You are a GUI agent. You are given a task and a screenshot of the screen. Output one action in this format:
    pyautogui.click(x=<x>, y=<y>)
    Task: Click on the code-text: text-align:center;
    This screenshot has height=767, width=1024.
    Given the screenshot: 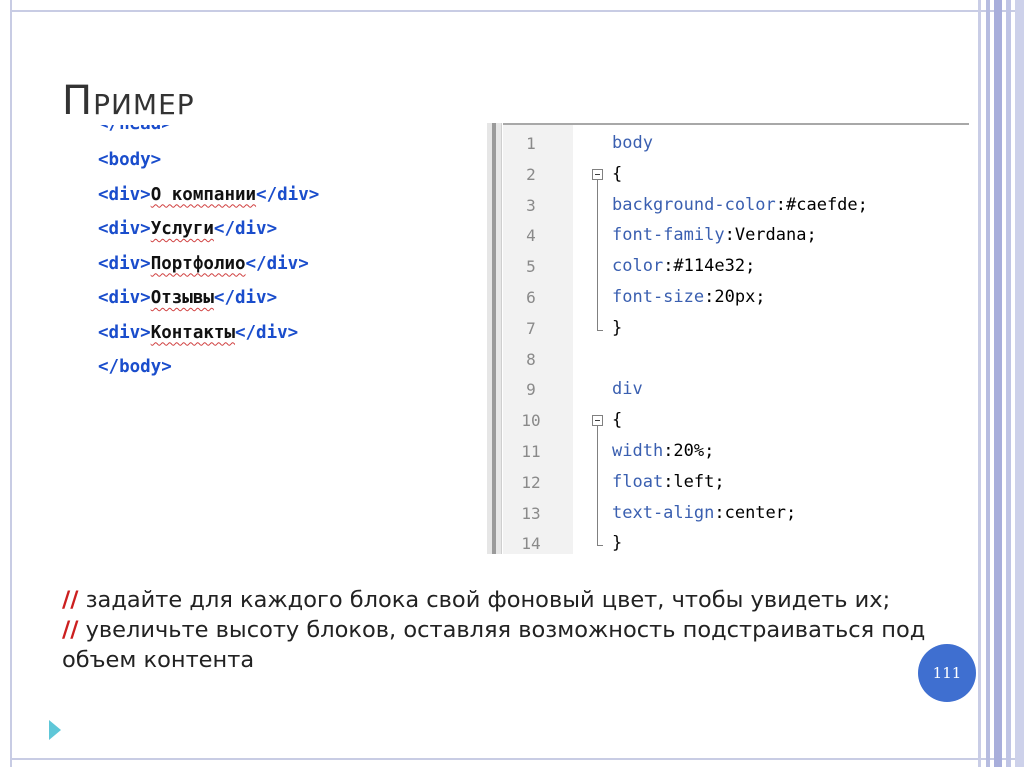 What is the action you would take?
    pyautogui.click(x=704, y=513)
    